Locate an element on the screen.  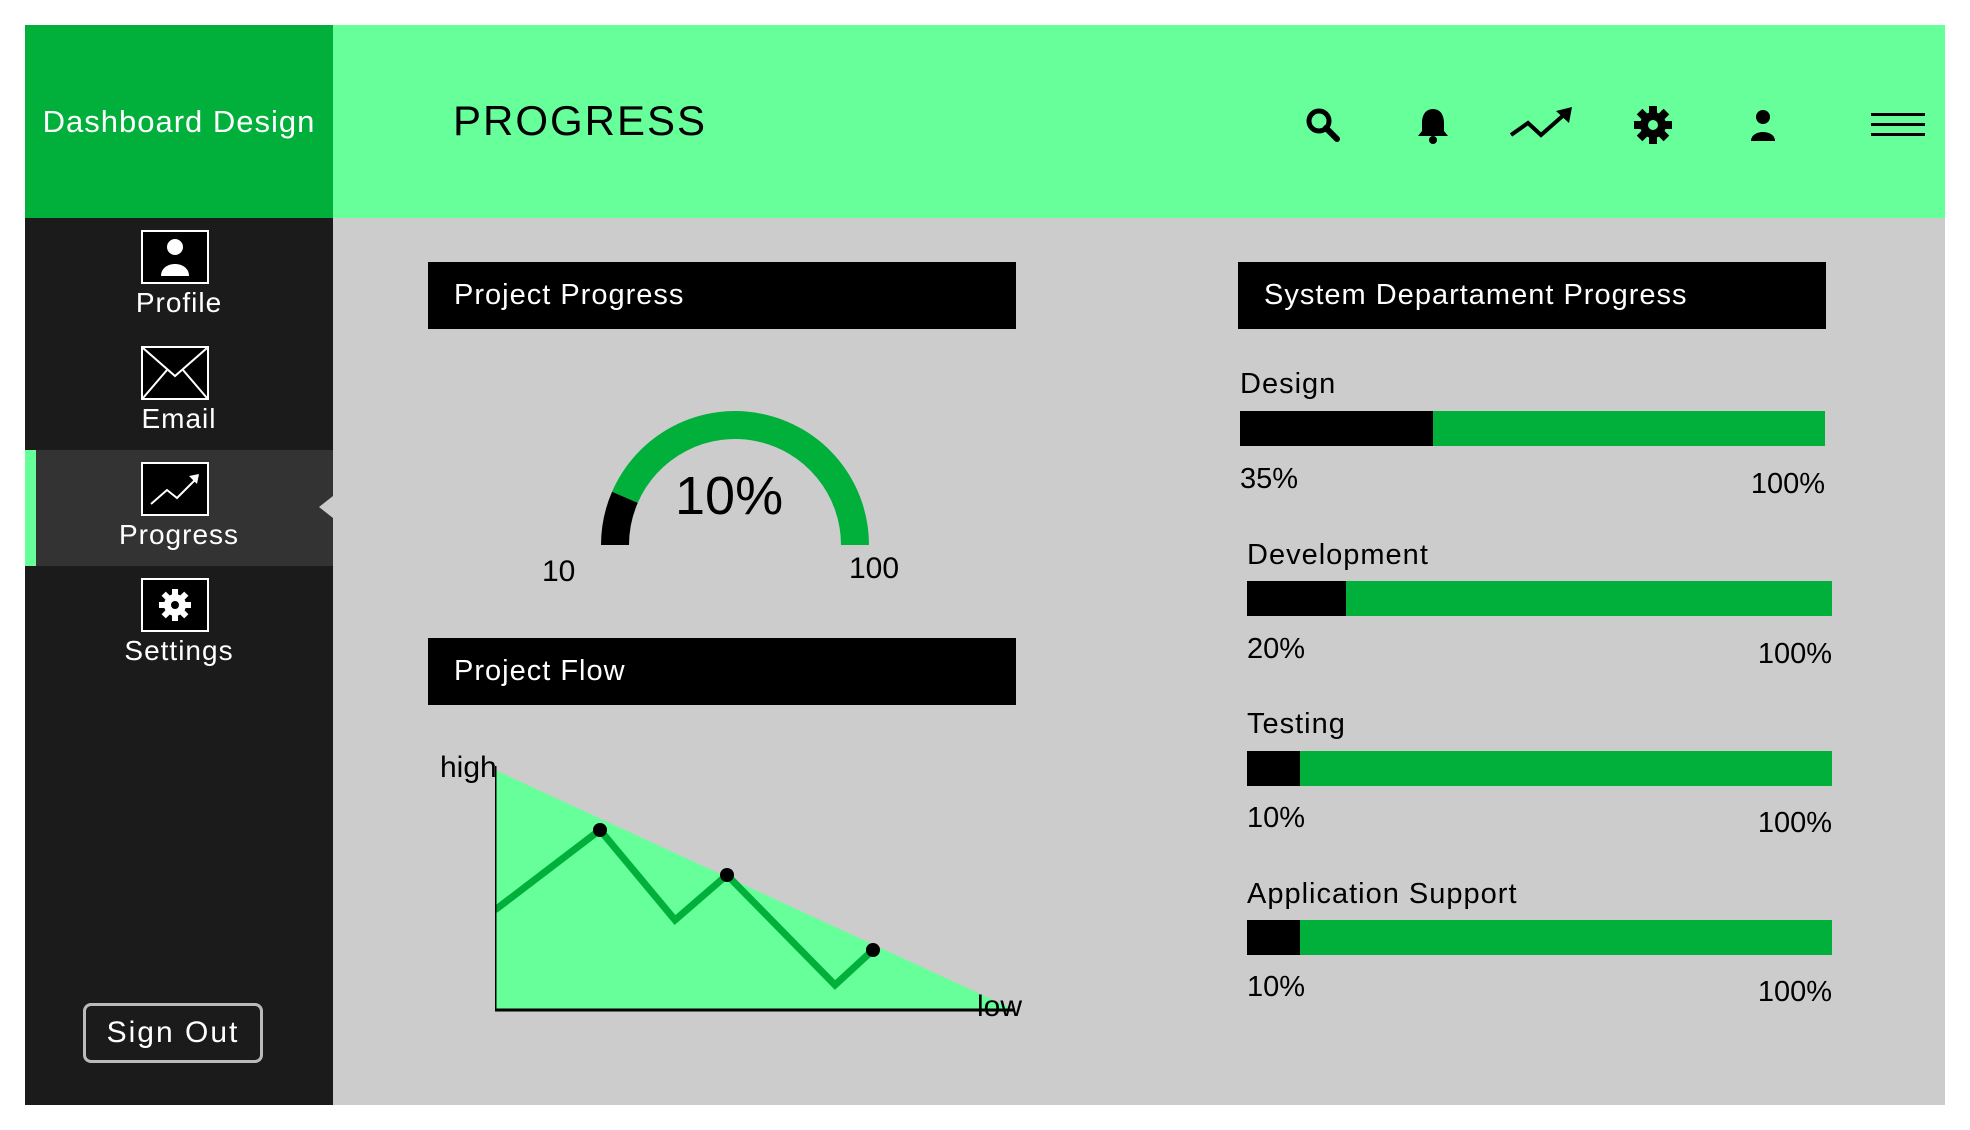
bar-percent: 20% is located at coordinates (1276, 649).